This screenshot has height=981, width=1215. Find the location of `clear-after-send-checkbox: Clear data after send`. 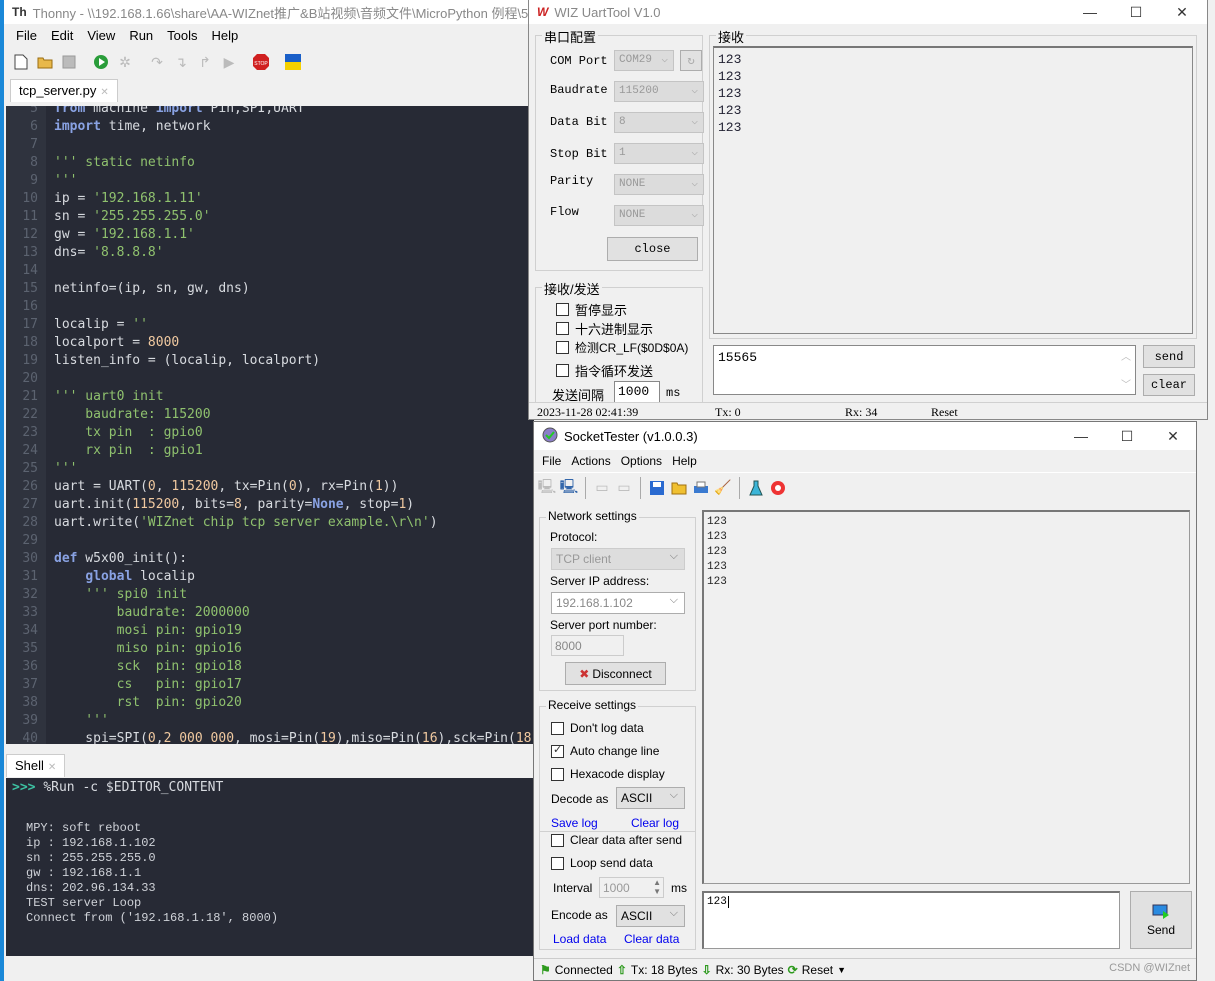

clear-after-send-checkbox: Clear data after send is located at coordinates (616, 840).